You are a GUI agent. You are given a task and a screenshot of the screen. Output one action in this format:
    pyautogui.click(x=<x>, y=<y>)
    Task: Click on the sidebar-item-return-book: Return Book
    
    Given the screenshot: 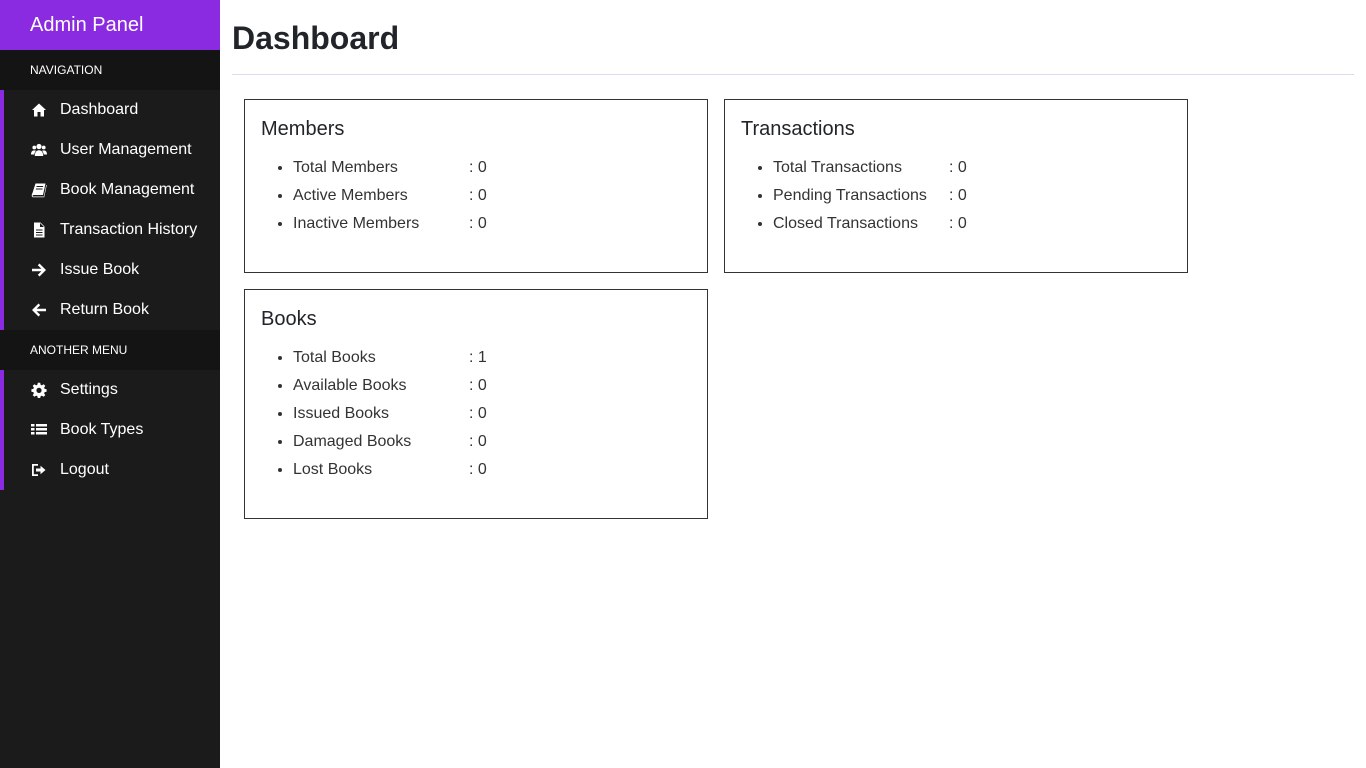 What is the action you would take?
    pyautogui.click(x=112, y=310)
    